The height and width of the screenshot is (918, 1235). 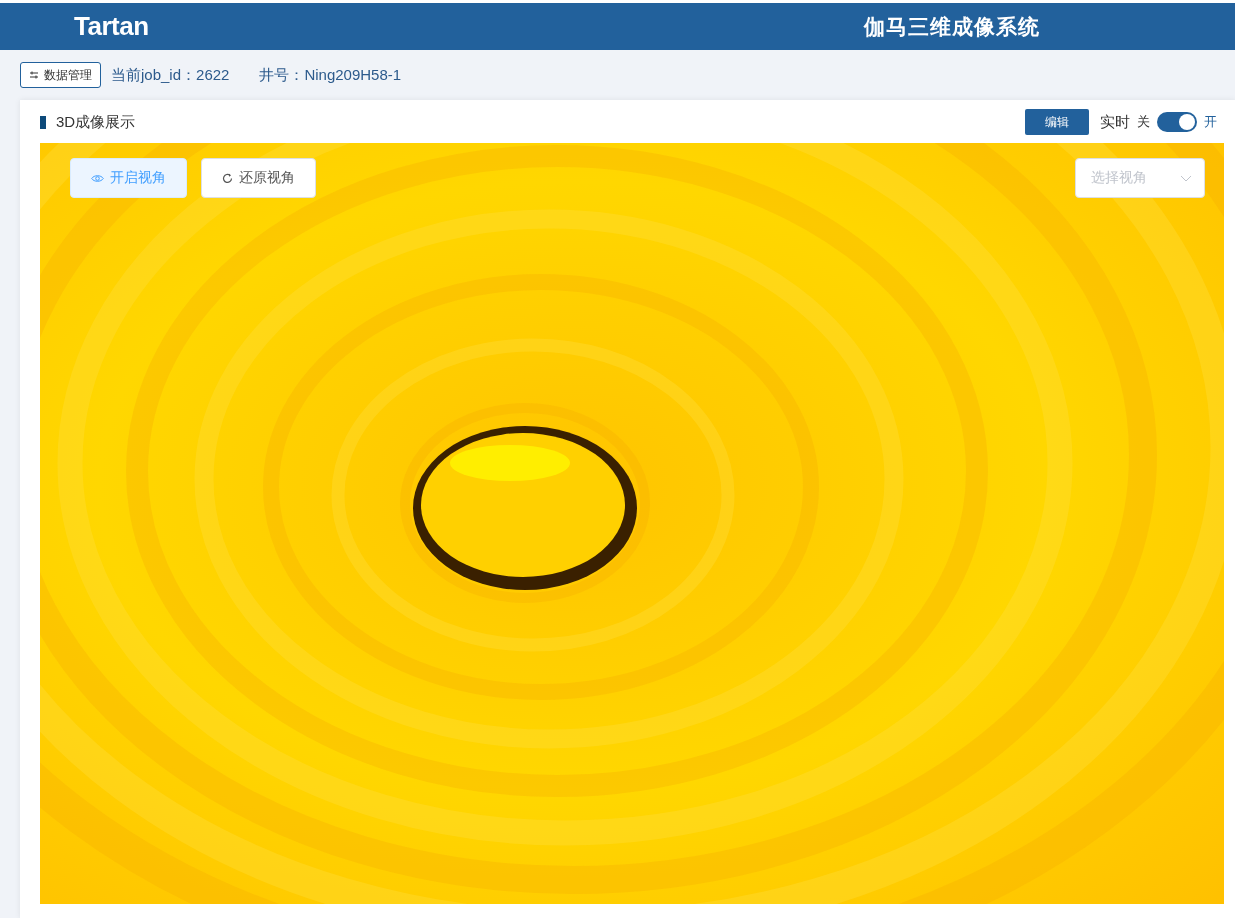 I want to click on off-label: 关, so click(x=1143, y=122).